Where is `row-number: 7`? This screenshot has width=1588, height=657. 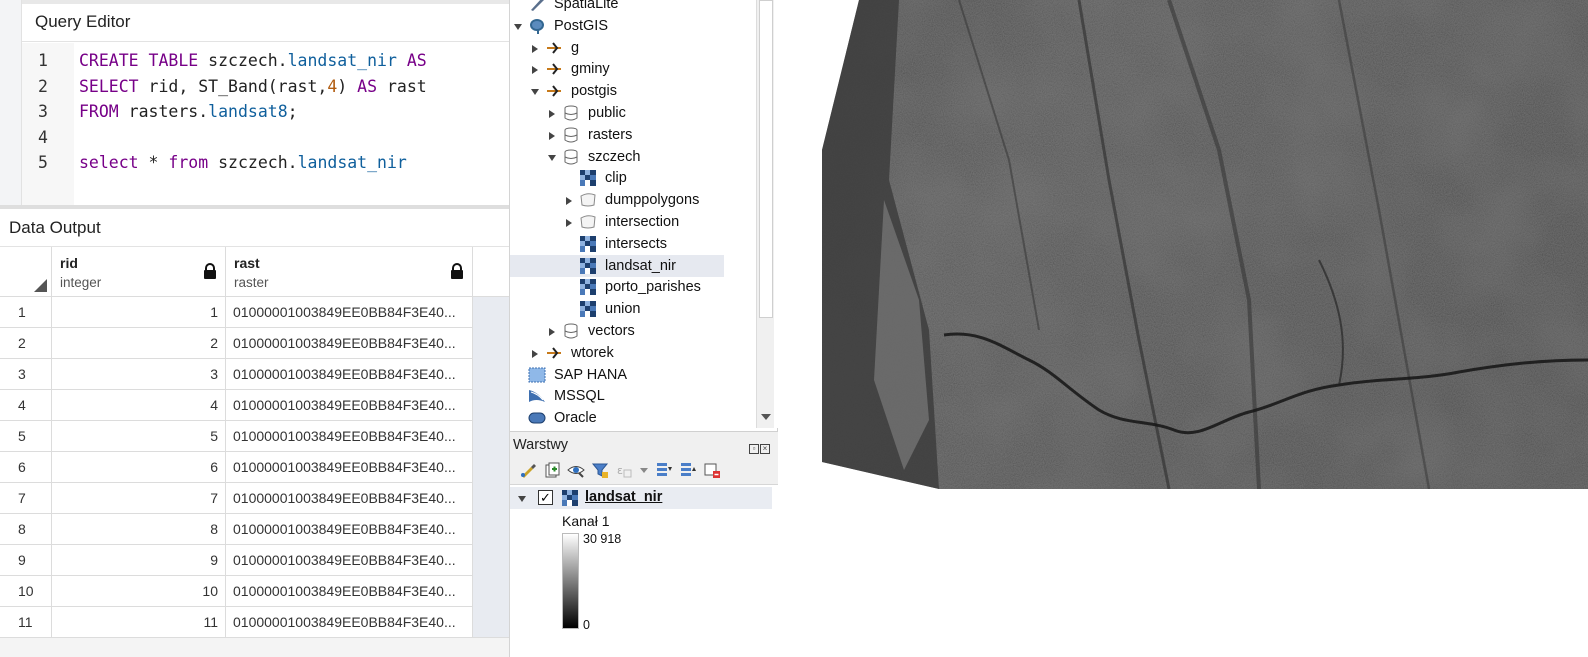 row-number: 7 is located at coordinates (26, 498).